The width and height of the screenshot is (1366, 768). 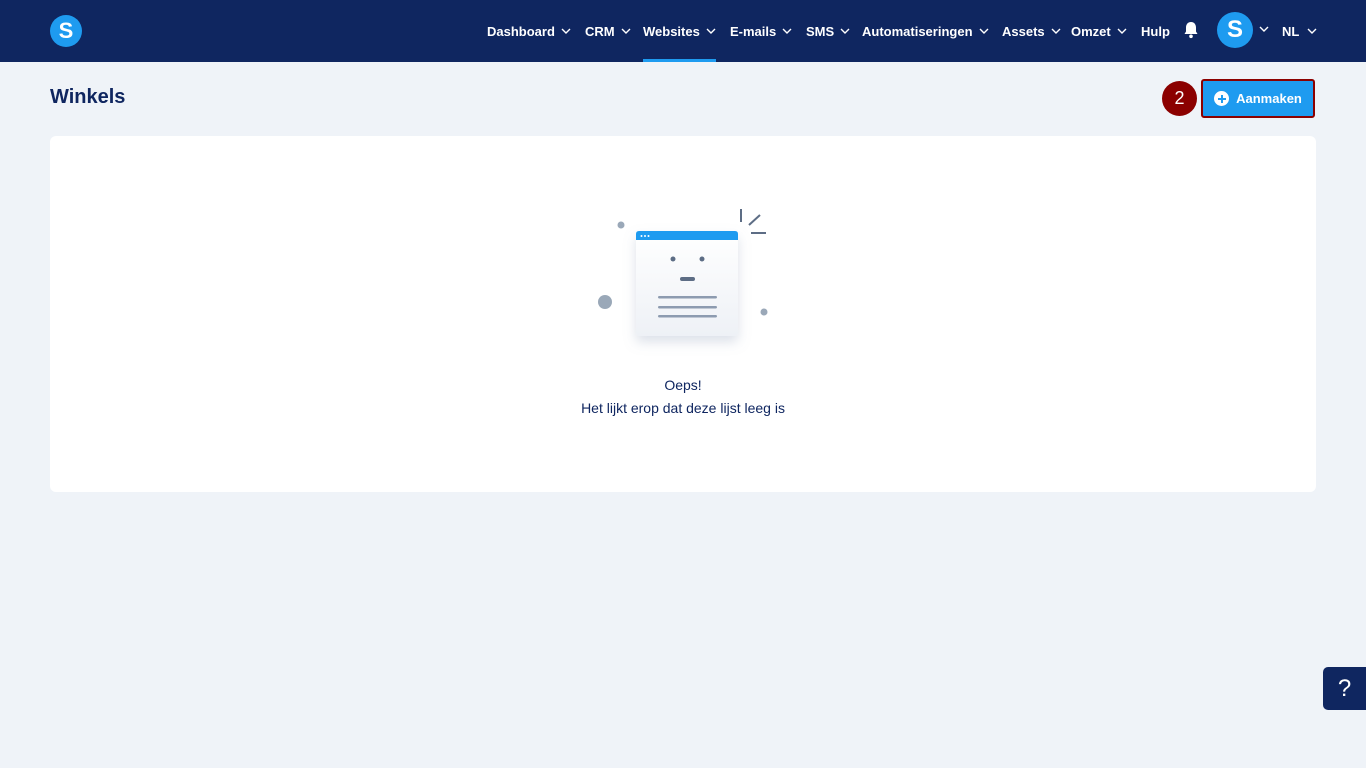 What do you see at coordinates (1235, 30) in the screenshot?
I see `user-avatar: S` at bounding box center [1235, 30].